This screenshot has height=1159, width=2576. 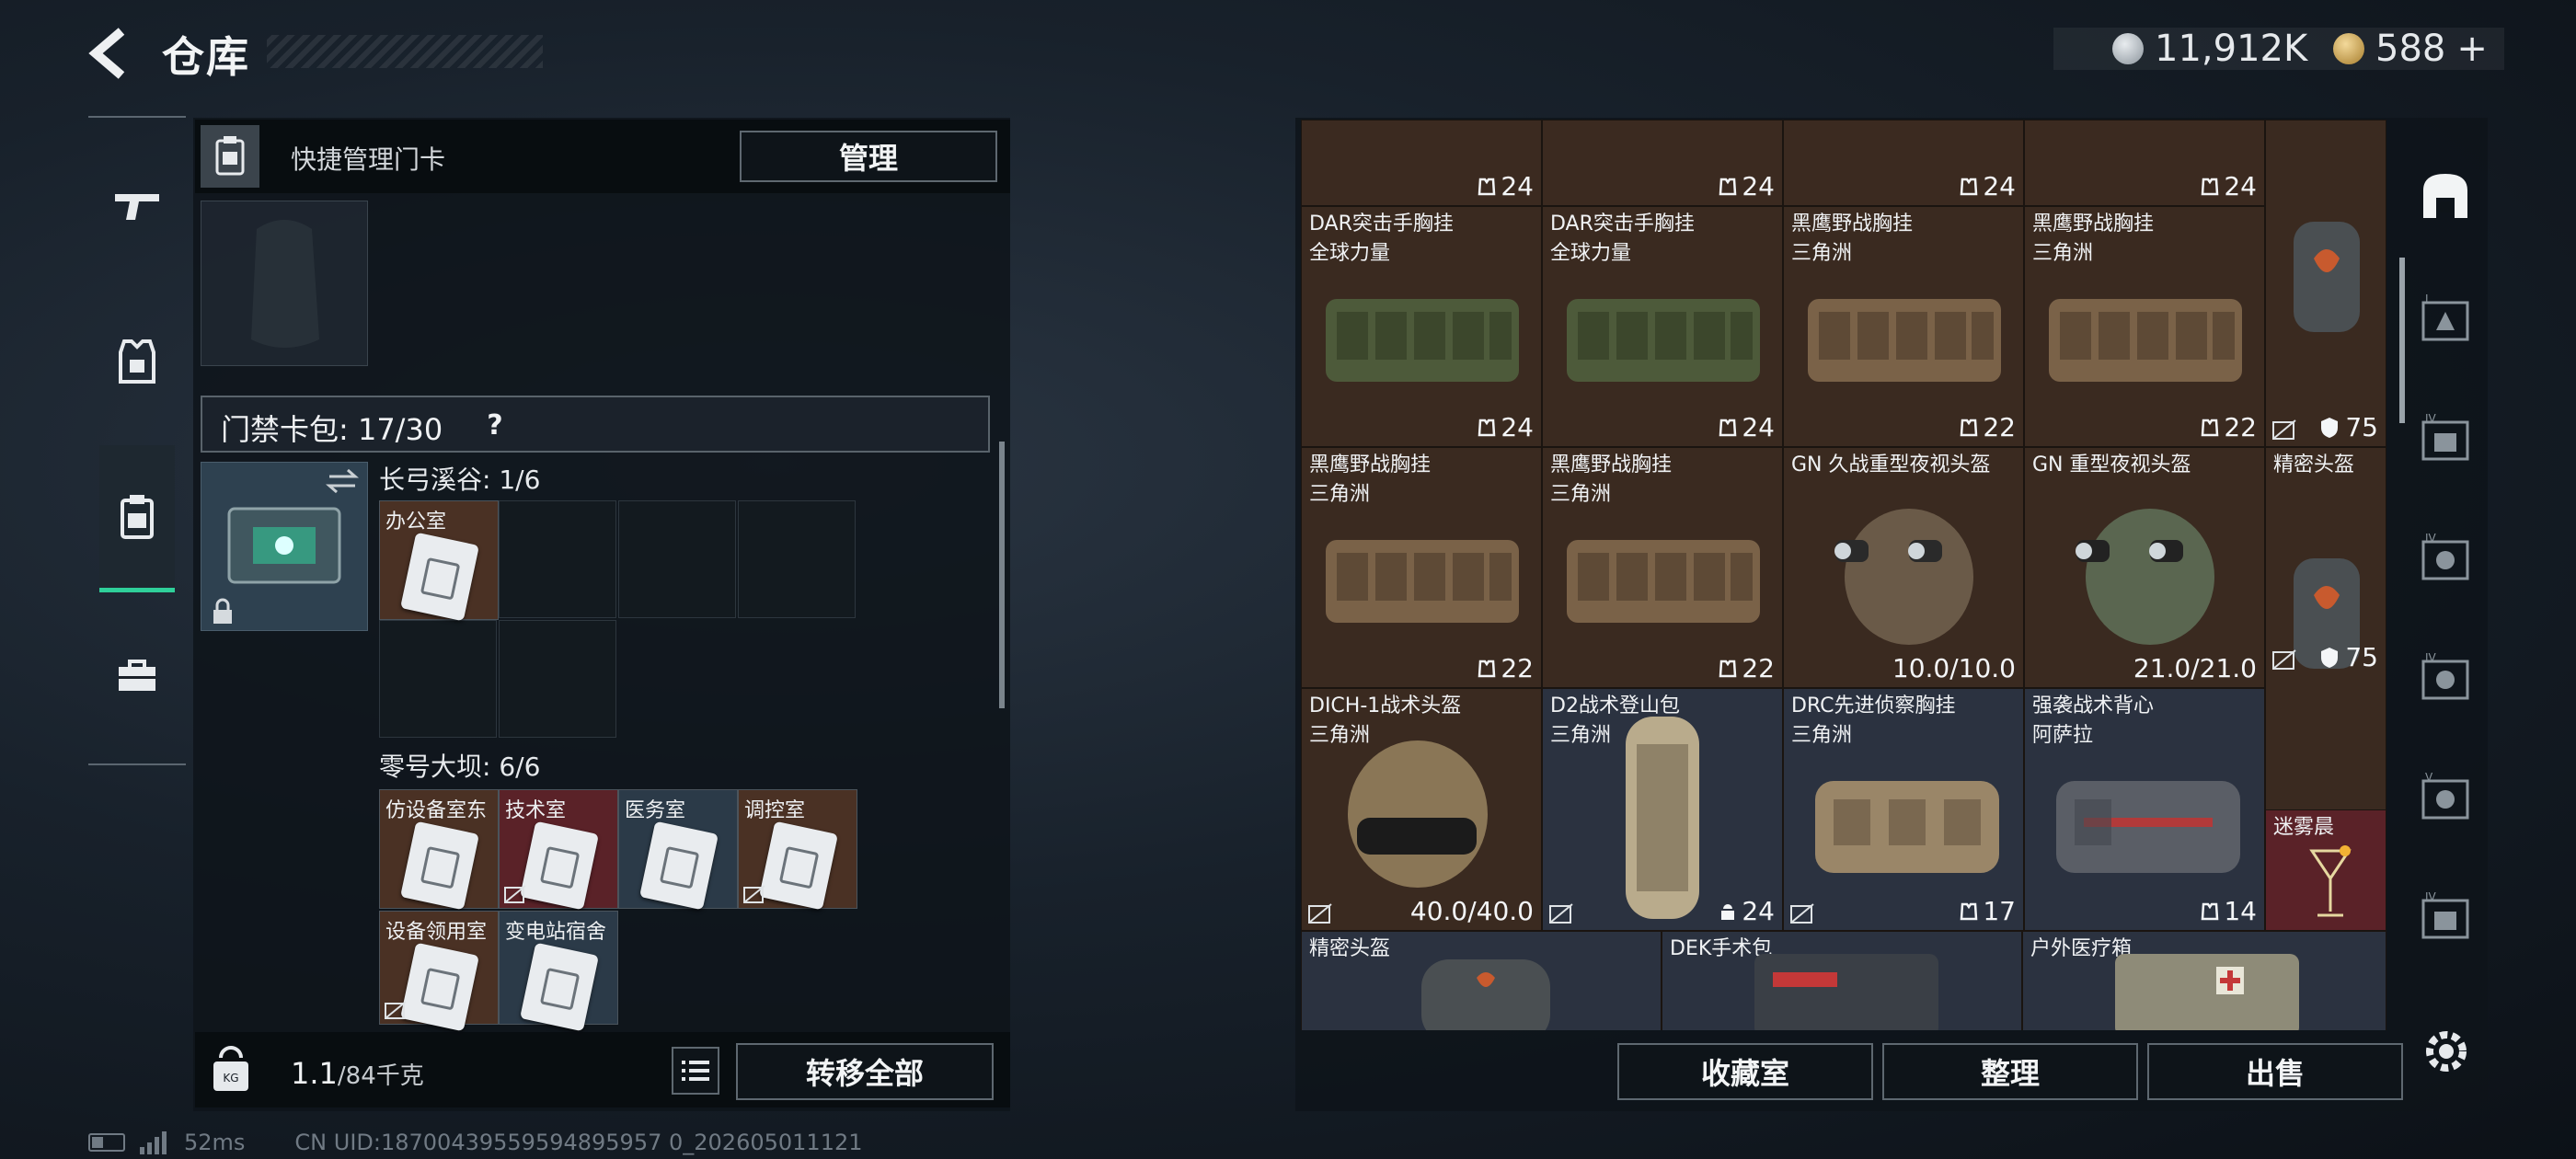 I want to click on nav-misc, so click(x=137, y=676).